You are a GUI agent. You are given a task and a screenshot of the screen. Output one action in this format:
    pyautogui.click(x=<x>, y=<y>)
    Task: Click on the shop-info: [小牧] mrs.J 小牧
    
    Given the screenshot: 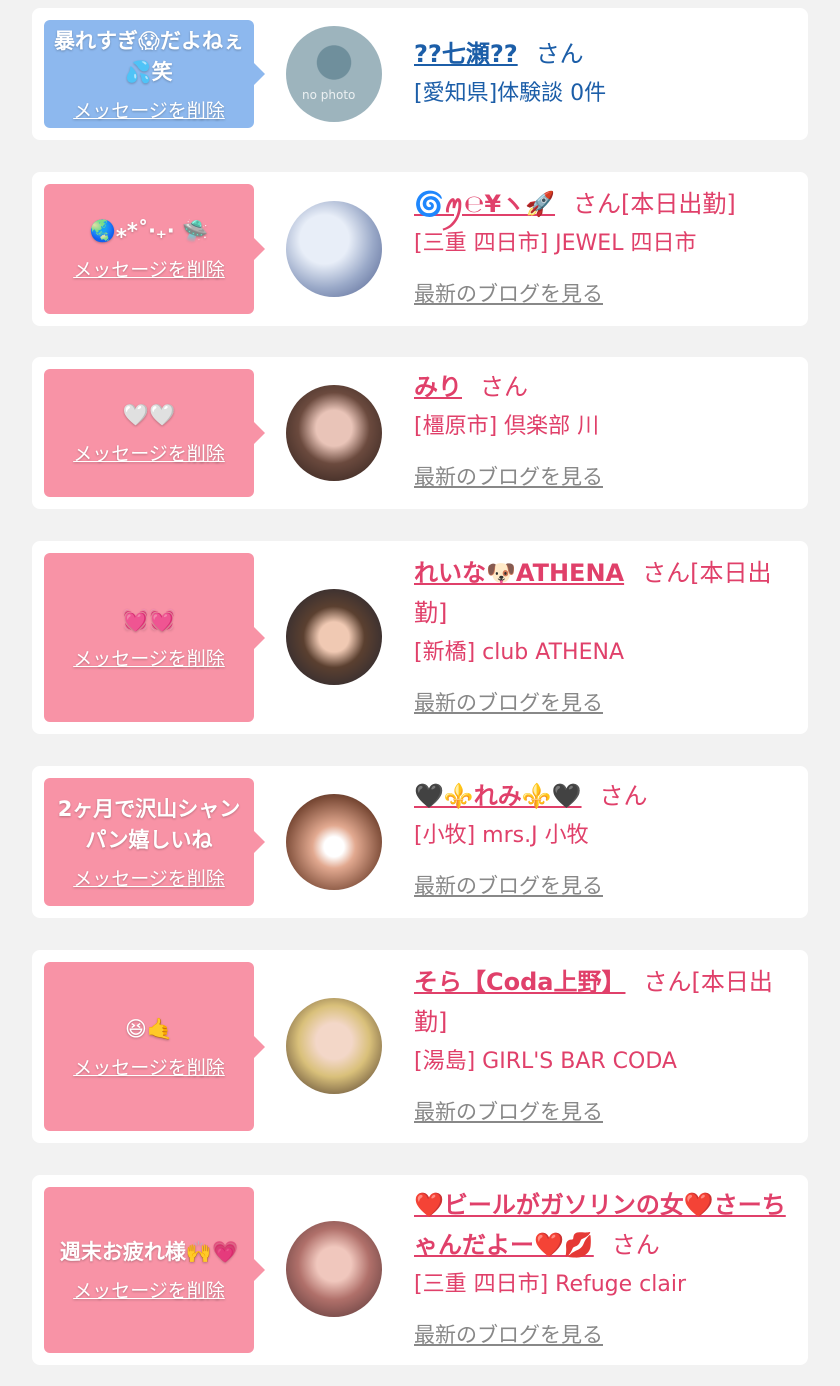 What is the action you would take?
    pyautogui.click(x=501, y=835)
    